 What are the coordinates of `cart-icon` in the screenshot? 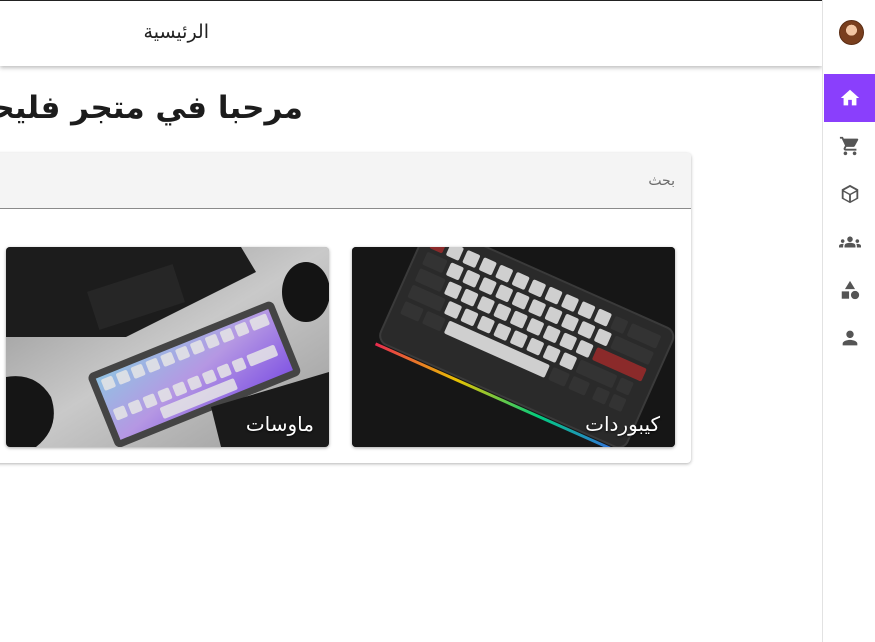 It's located at (849, 146).